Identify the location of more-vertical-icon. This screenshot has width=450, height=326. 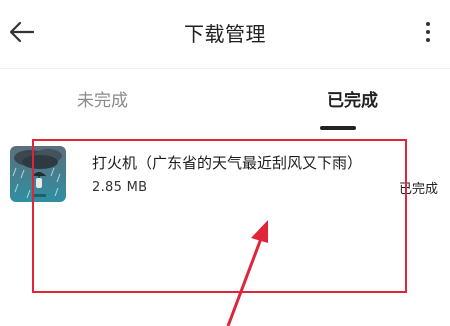
(428, 24).